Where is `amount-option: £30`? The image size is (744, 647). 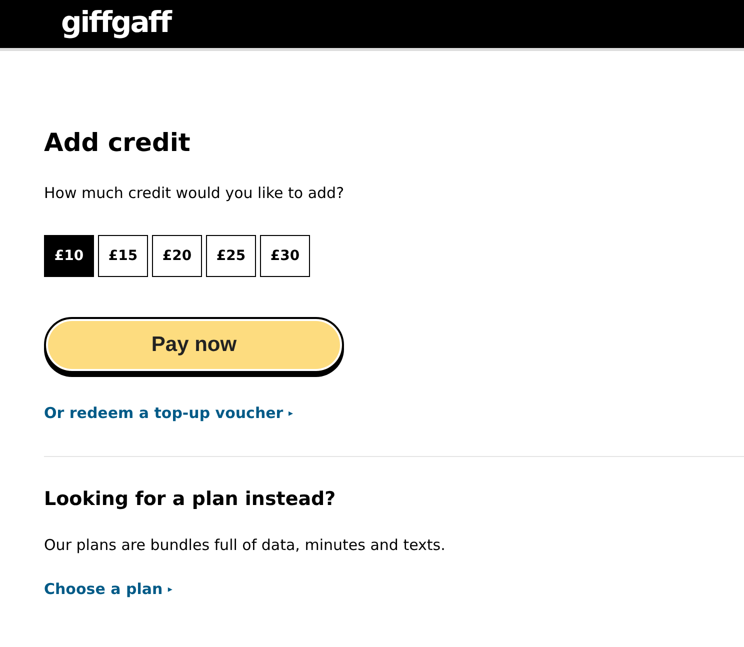
amount-option: £30 is located at coordinates (285, 256).